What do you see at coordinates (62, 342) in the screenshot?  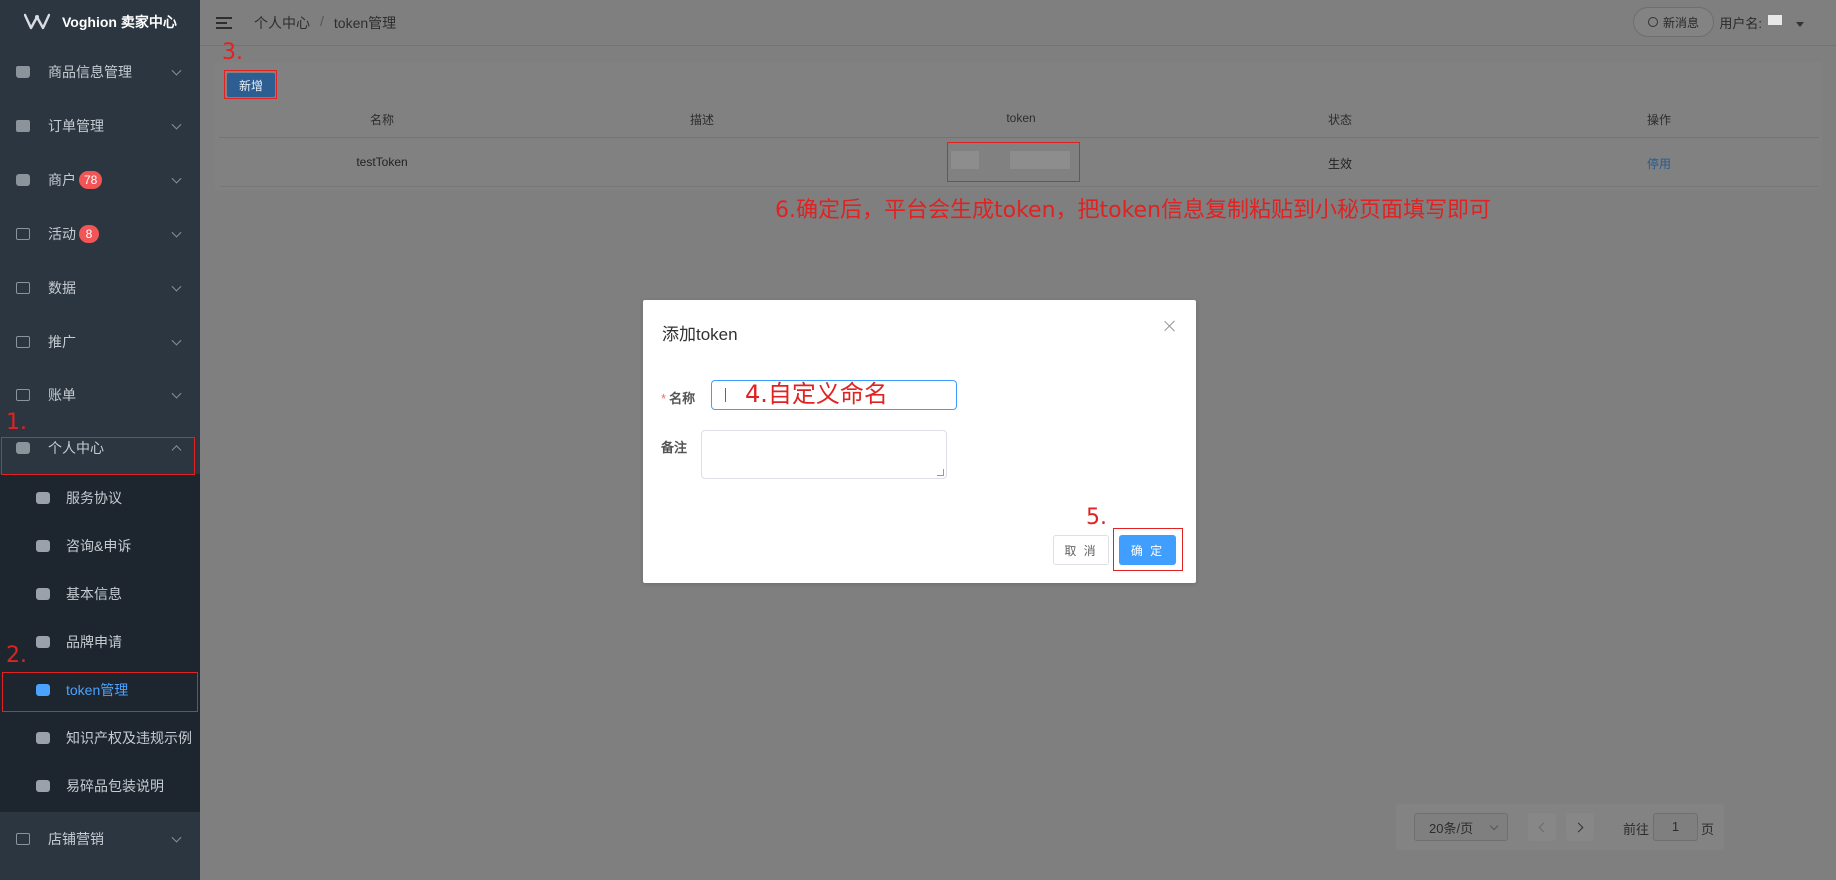 I see `sidebar-item-label: 推广` at bounding box center [62, 342].